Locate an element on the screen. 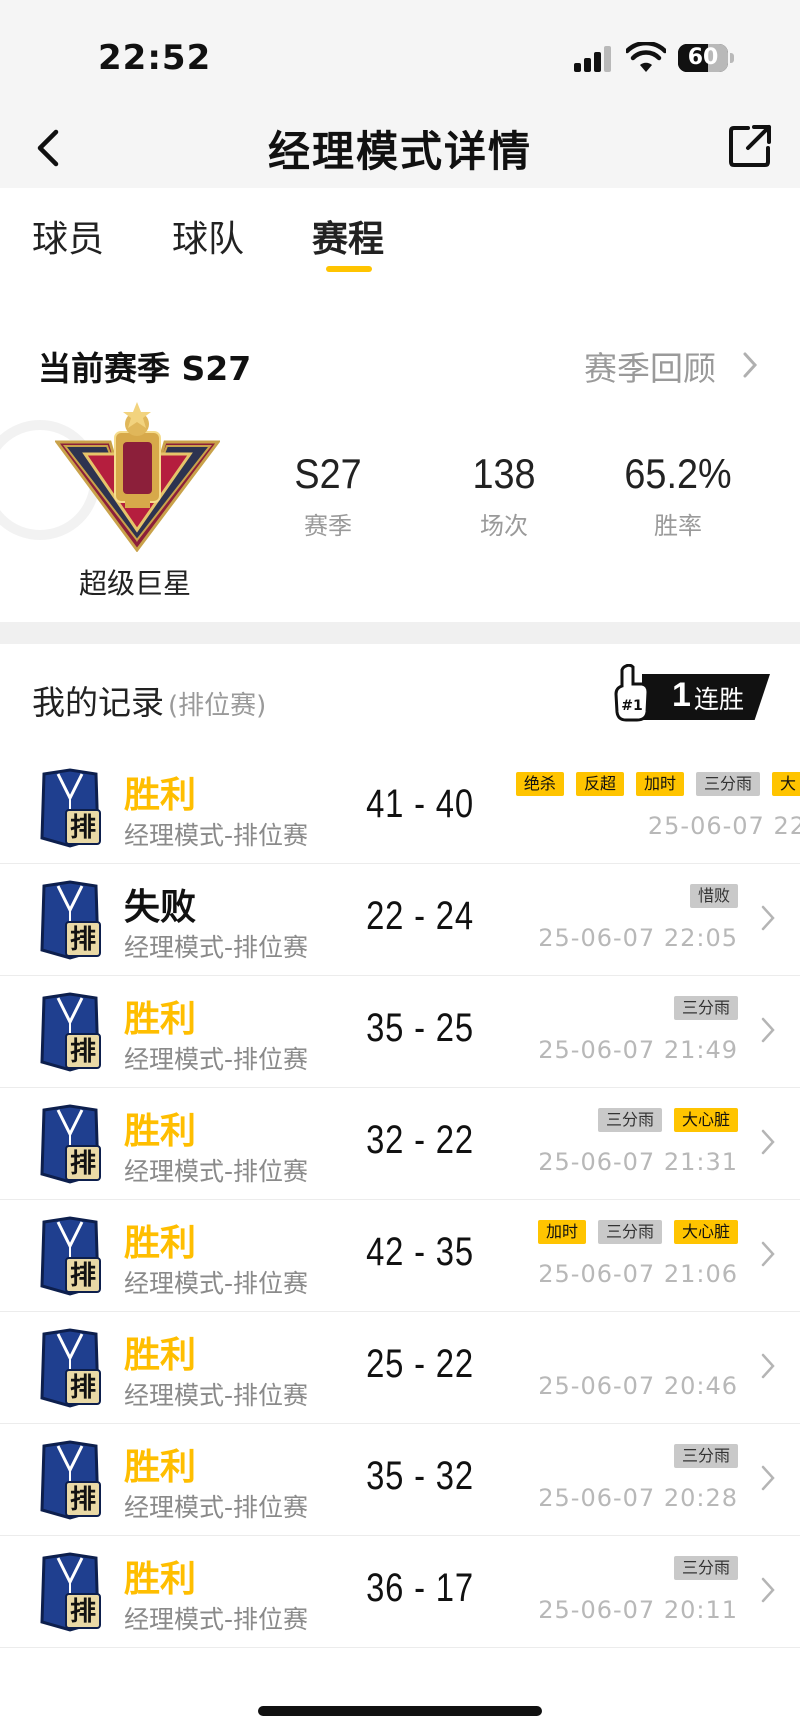  stat-label: 场次 is located at coordinates (504, 526).